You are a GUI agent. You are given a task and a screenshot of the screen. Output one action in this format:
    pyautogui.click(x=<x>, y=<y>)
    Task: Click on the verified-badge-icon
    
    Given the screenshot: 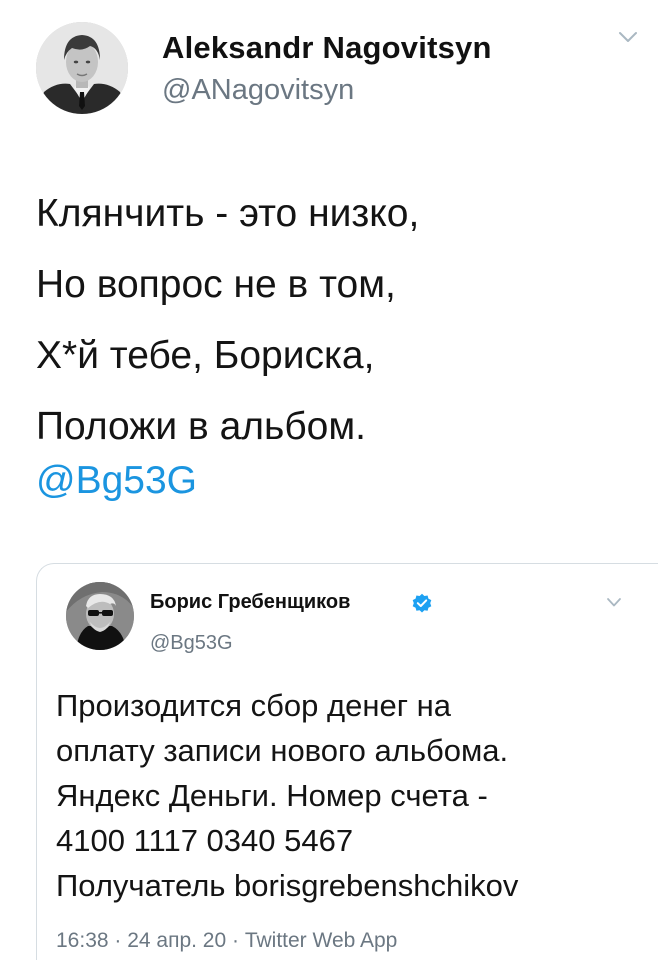 What is the action you would take?
    pyautogui.click(x=422, y=603)
    